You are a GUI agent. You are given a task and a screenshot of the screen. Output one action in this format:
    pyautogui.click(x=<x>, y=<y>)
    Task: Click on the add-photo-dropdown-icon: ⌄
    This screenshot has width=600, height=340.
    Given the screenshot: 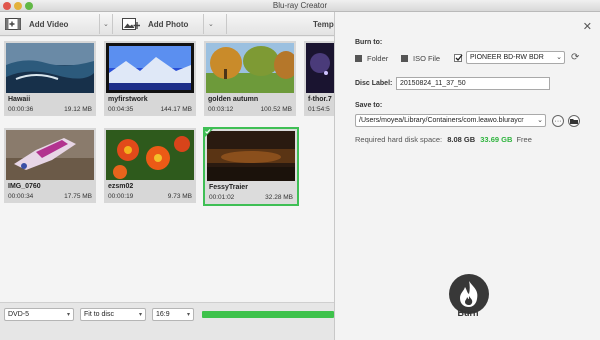 What is the action you would take?
    pyautogui.click(x=211, y=24)
    